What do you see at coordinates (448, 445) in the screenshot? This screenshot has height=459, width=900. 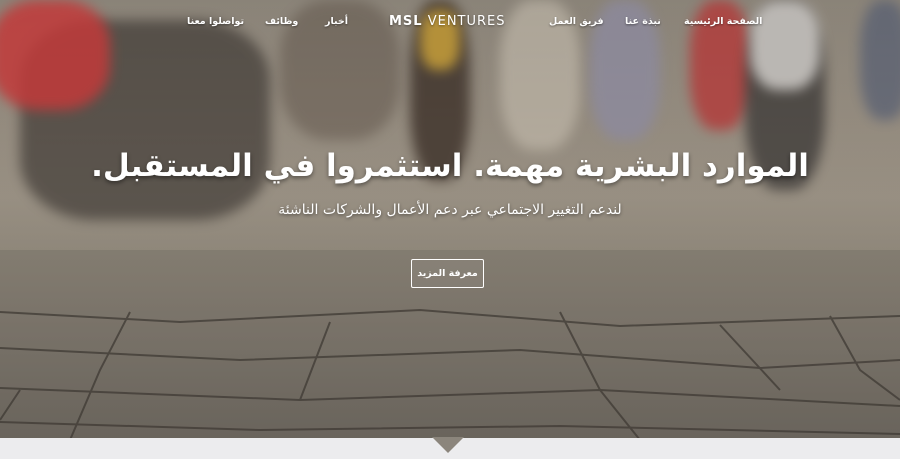 I see `chevron-down-icon` at bounding box center [448, 445].